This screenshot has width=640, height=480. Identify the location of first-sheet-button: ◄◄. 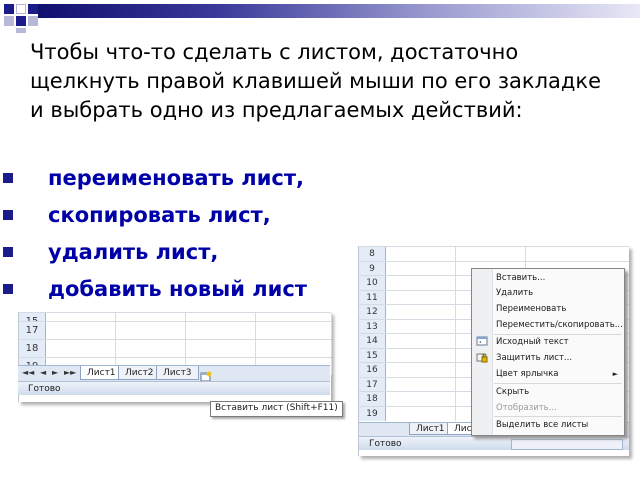
(28, 372).